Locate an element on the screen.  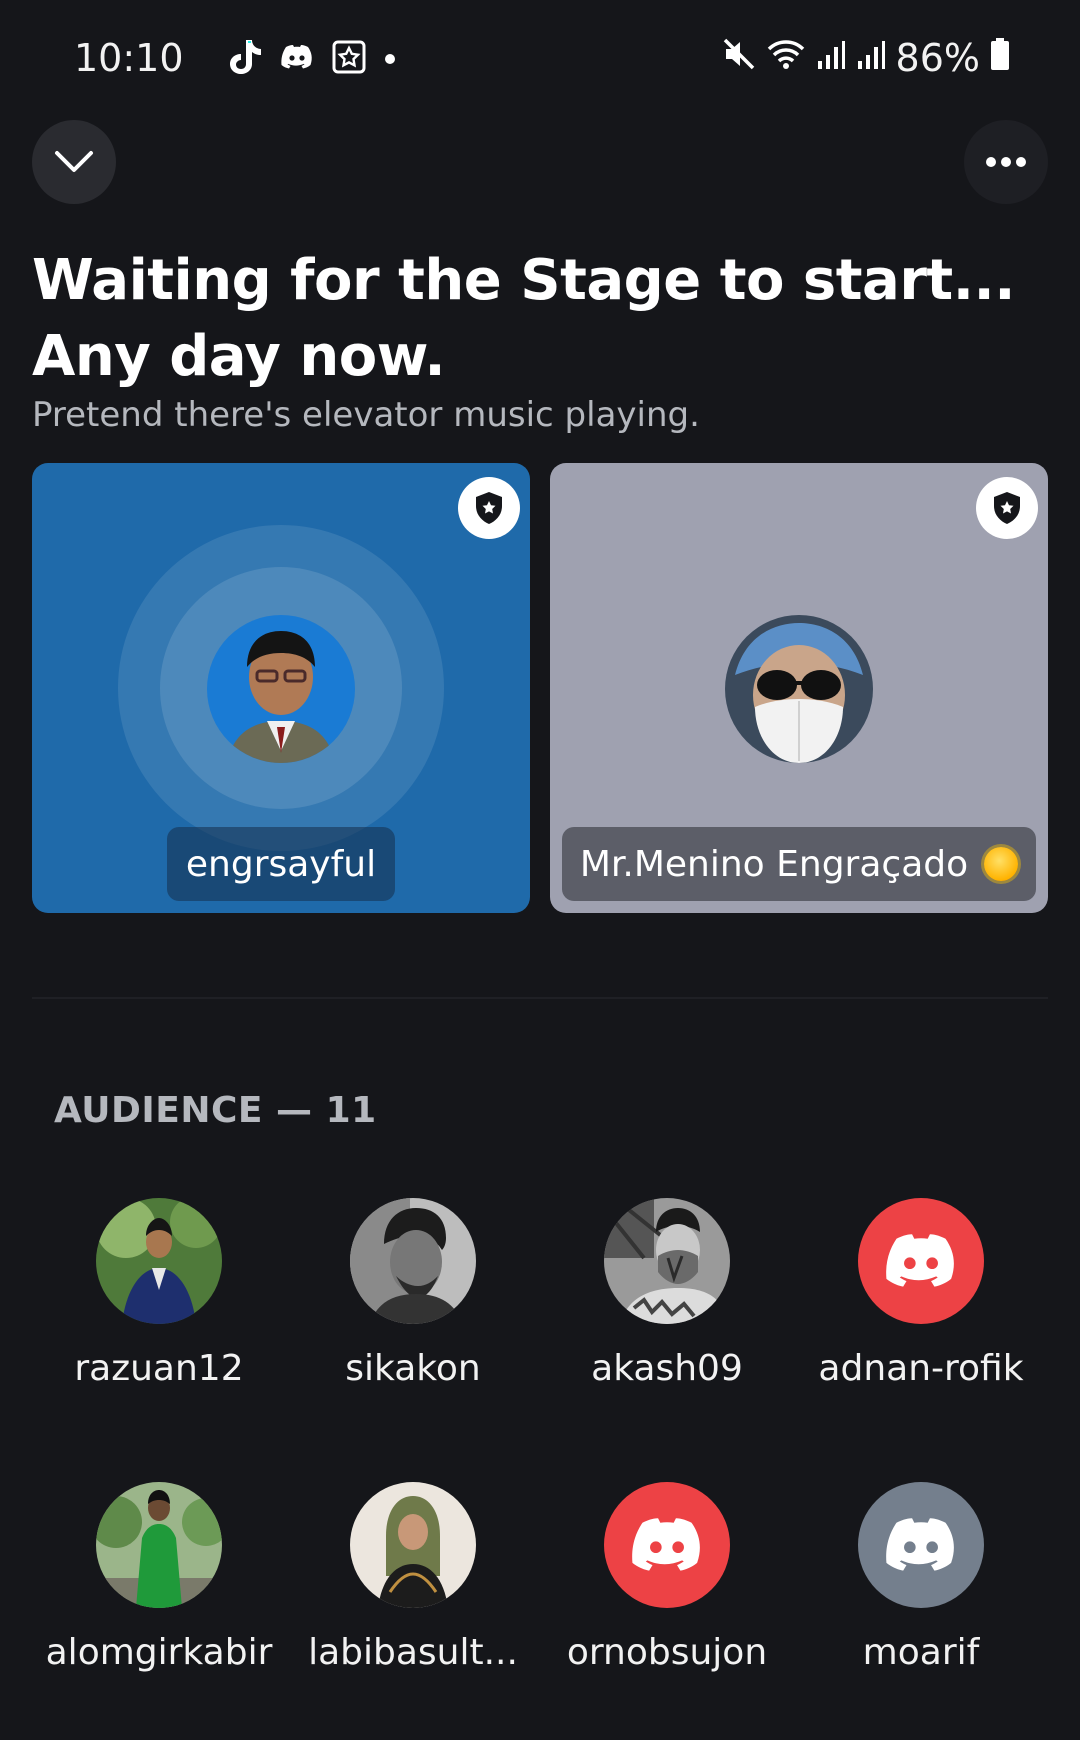
audience-member: ornobsujon is located at coordinates (667, 1577).